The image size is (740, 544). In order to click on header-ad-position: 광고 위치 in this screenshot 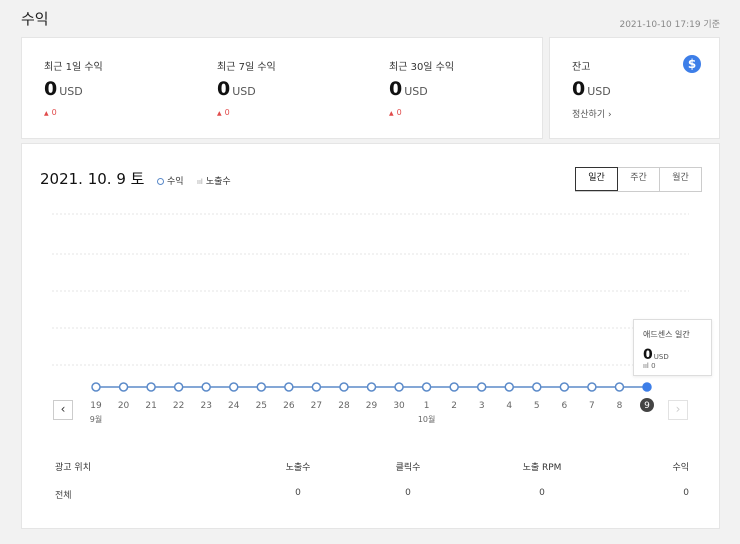, I will do `click(73, 468)`.